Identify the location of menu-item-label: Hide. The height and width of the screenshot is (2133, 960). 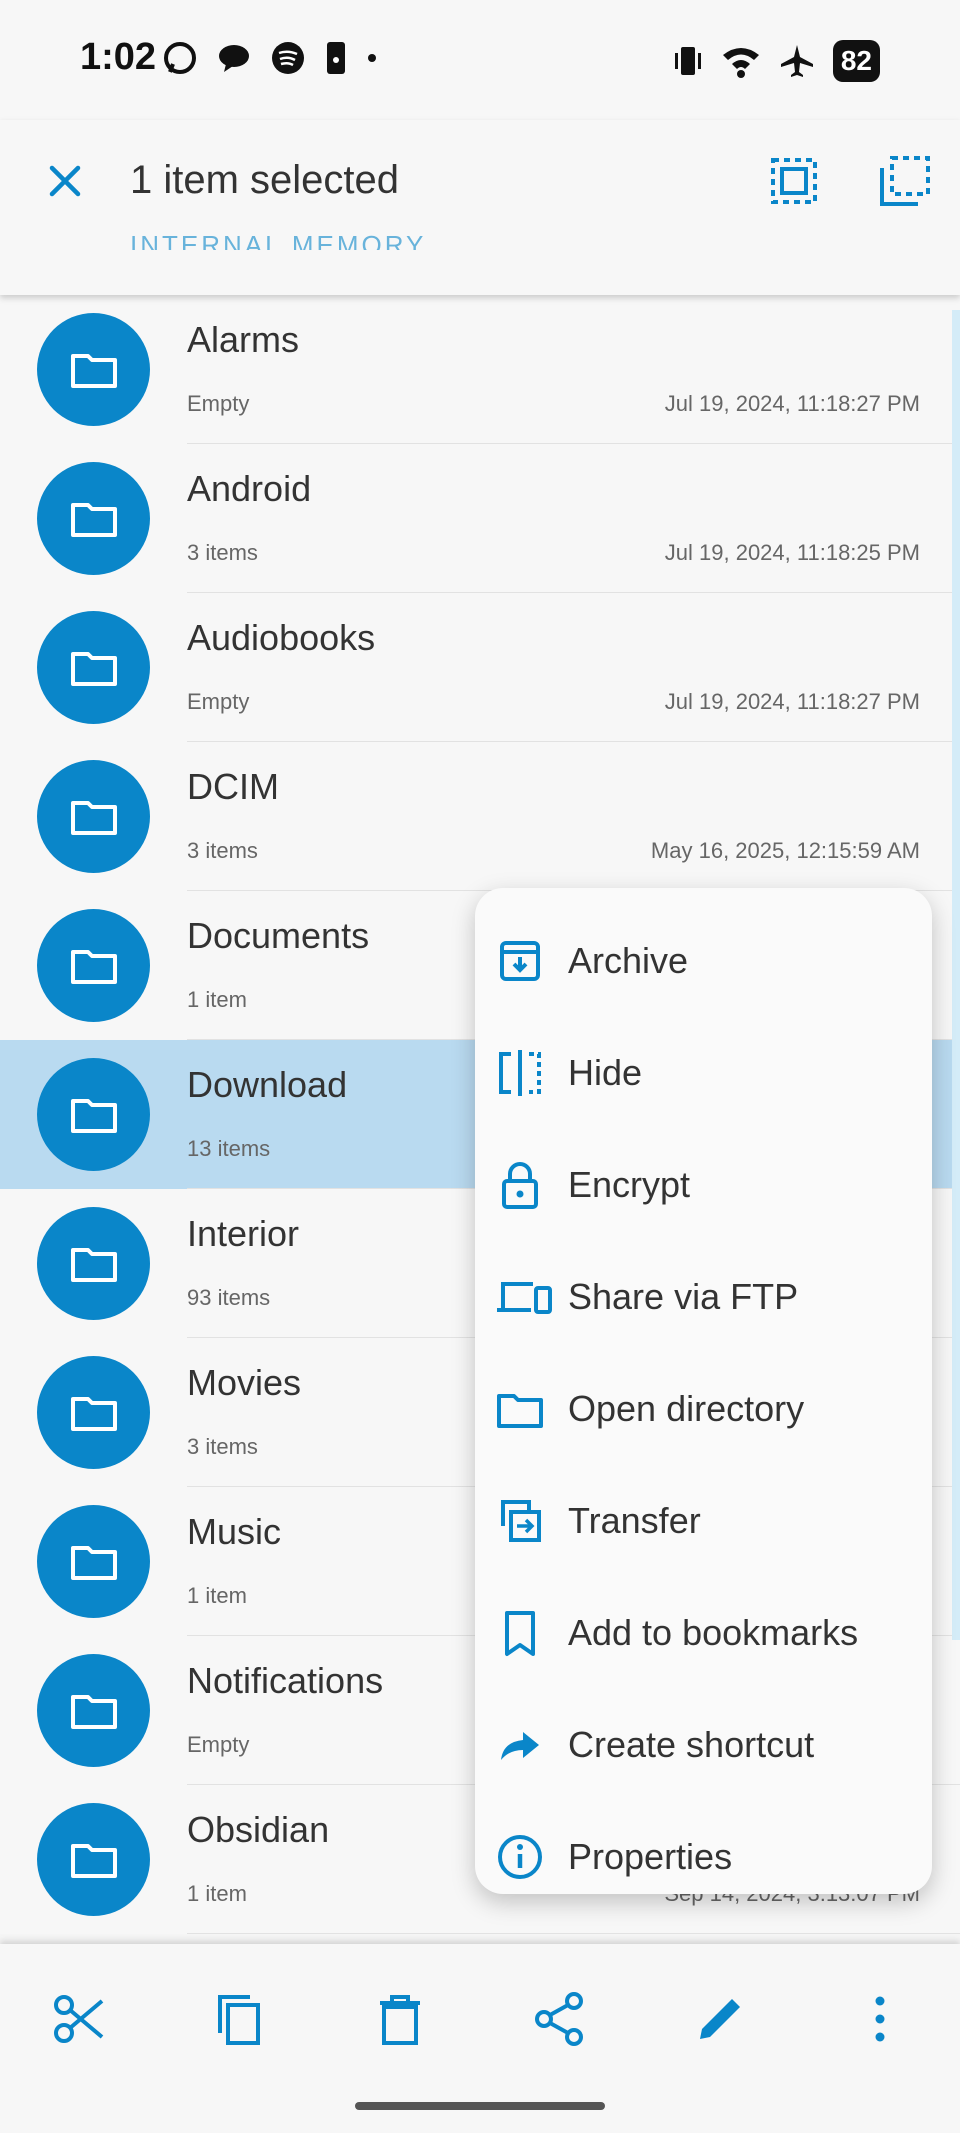
(605, 1072).